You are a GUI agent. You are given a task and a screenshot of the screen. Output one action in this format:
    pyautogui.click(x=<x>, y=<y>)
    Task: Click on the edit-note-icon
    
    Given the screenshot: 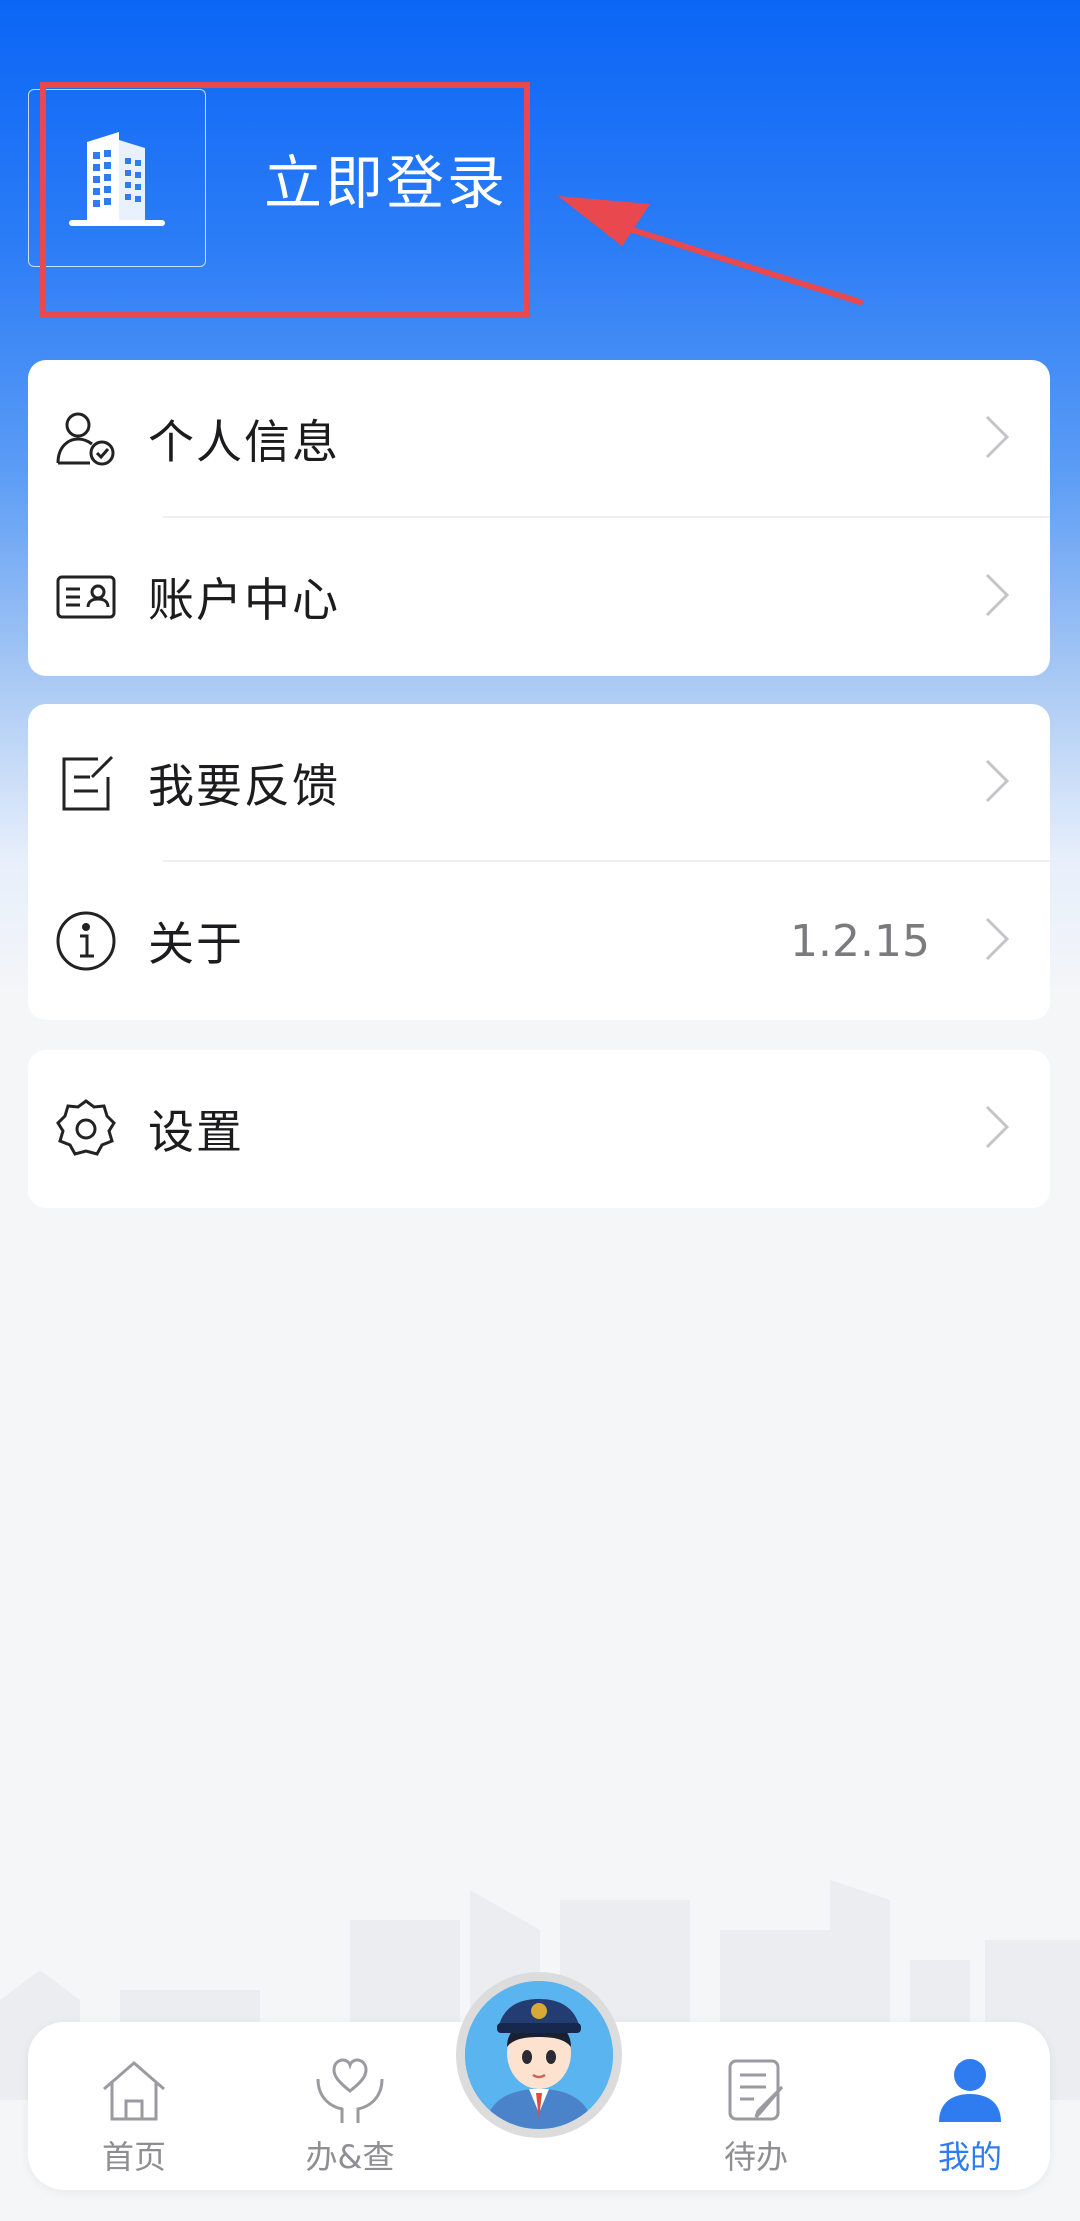 What is the action you would take?
    pyautogui.click(x=86, y=783)
    